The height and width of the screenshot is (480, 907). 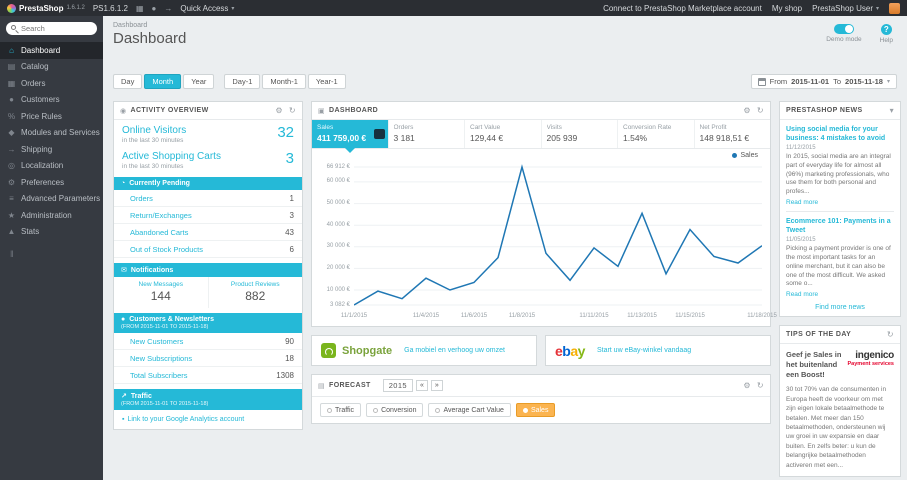 What do you see at coordinates (644, 350) in the screenshot?
I see `ebay-link: Start uw eBay-winkel vandaag` at bounding box center [644, 350].